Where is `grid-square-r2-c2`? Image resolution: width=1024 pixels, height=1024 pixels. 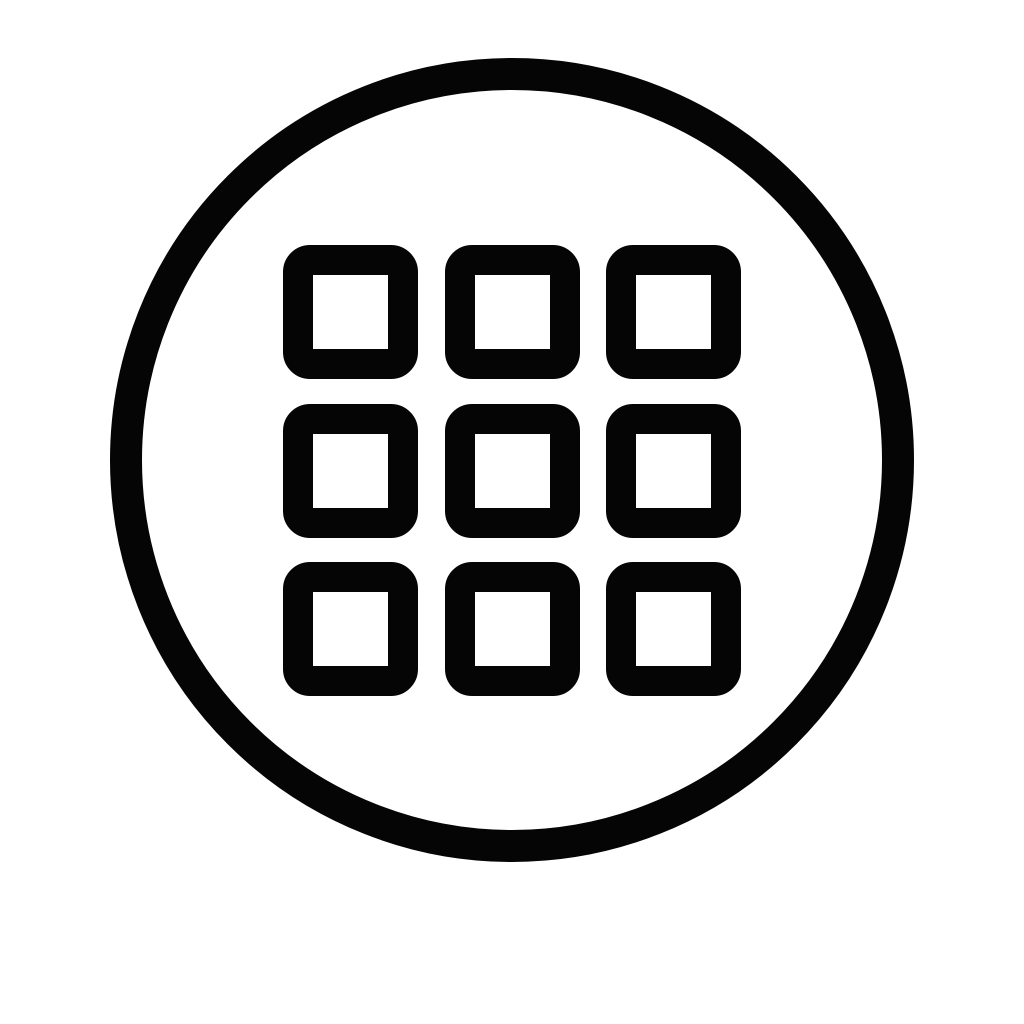 grid-square-r2-c2 is located at coordinates (512, 471).